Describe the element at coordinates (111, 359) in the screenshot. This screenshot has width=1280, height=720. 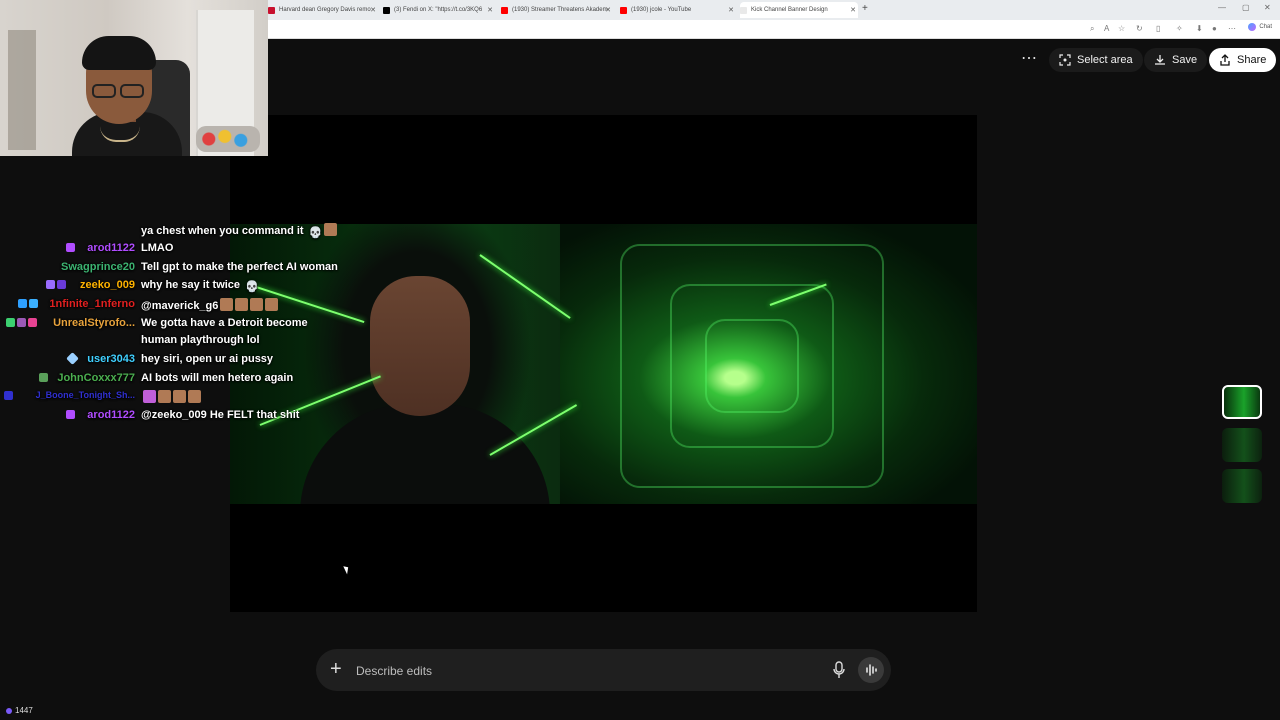
I see `chat-username: user3043` at that location.